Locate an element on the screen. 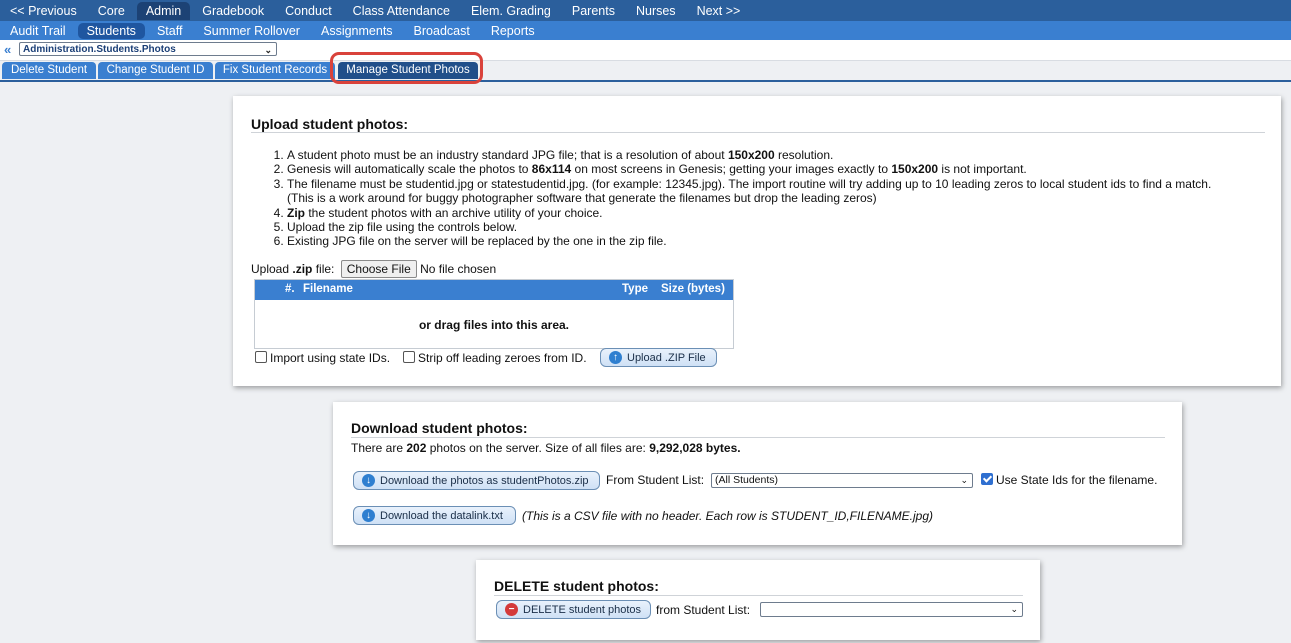 This screenshot has width=1291, height=643. strip-zeroes-checkbox is located at coordinates (409, 357).